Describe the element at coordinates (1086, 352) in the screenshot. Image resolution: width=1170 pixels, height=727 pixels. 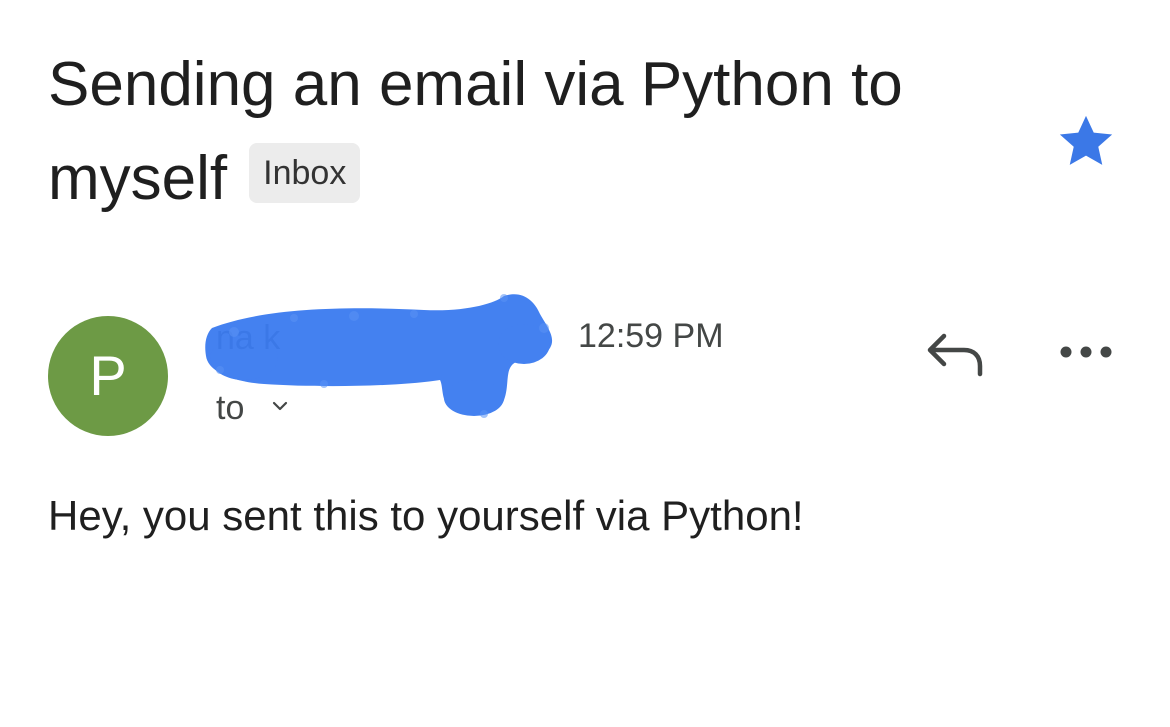
I see `more-options-icon` at that location.